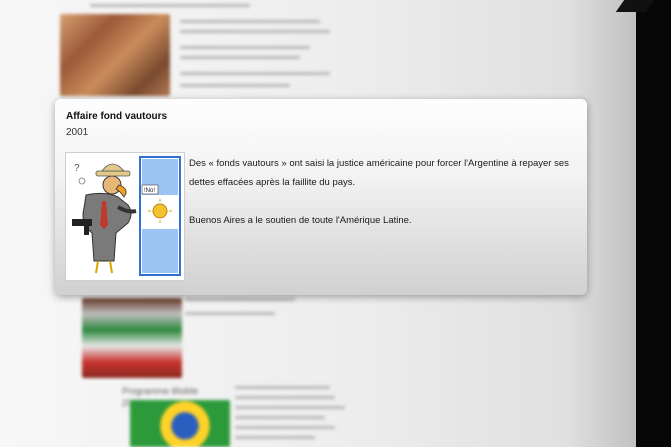 Image resolution: width=671 pixels, height=447 pixels. What do you see at coordinates (77, 132) in the screenshot?
I see `popup-year: 2001` at bounding box center [77, 132].